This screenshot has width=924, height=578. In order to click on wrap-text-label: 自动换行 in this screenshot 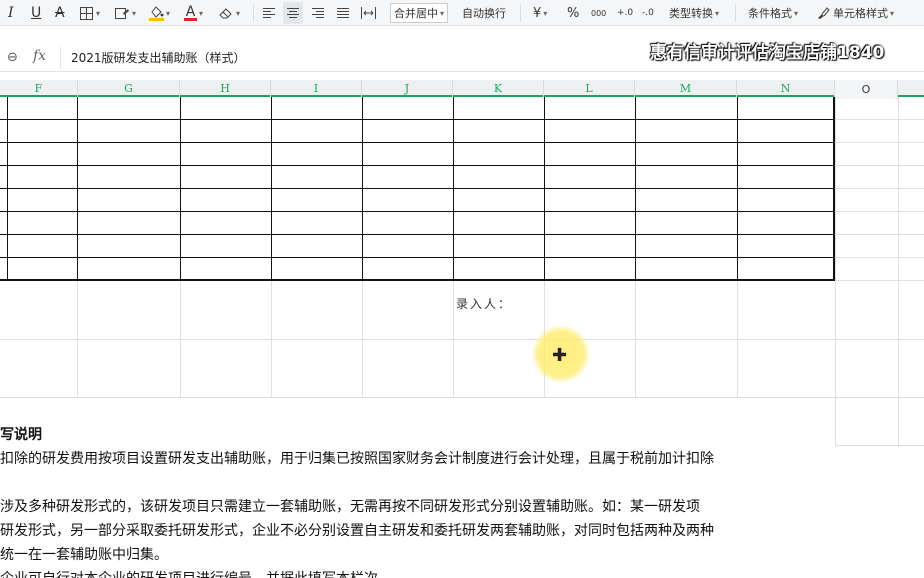, I will do `click(484, 13)`.